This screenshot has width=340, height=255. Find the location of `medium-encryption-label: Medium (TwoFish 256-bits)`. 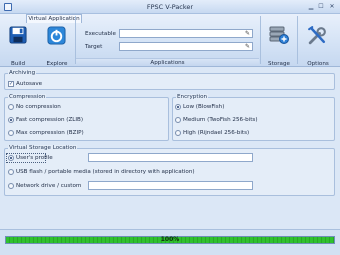

medium-encryption-label: Medium (TwoFish 256-bits) is located at coordinates (220, 120).